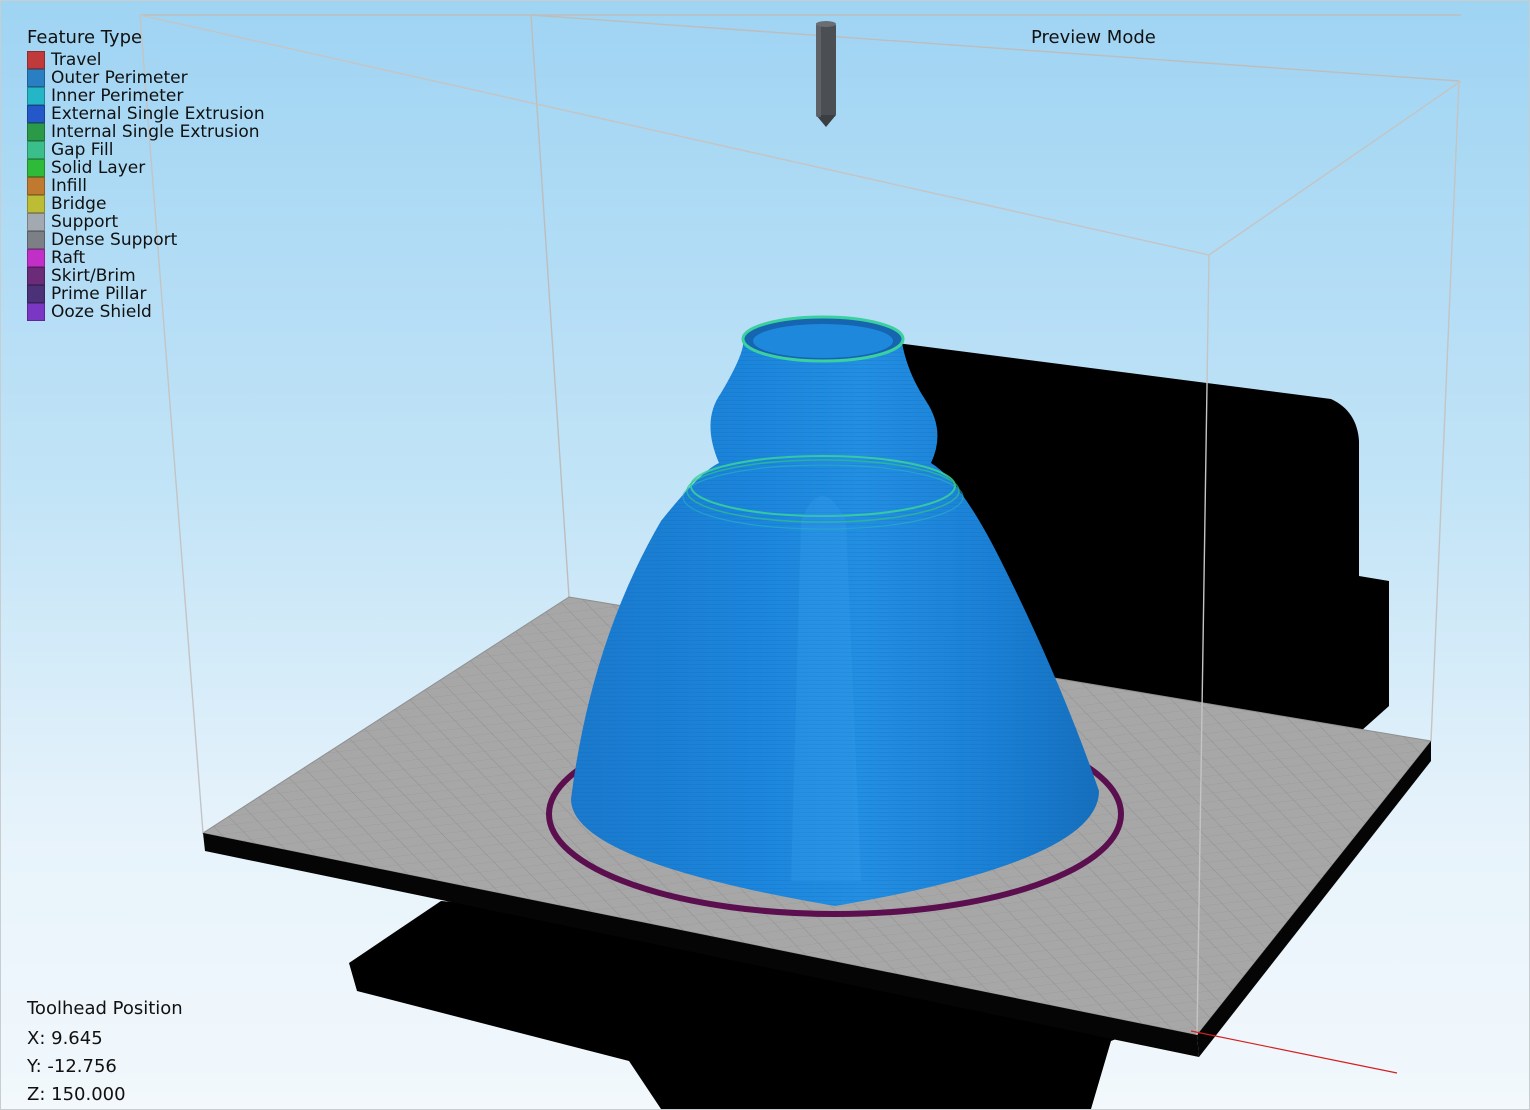  Describe the element at coordinates (76, 1094) in the screenshot. I see `toolhead-z: Z: 150.000` at that location.